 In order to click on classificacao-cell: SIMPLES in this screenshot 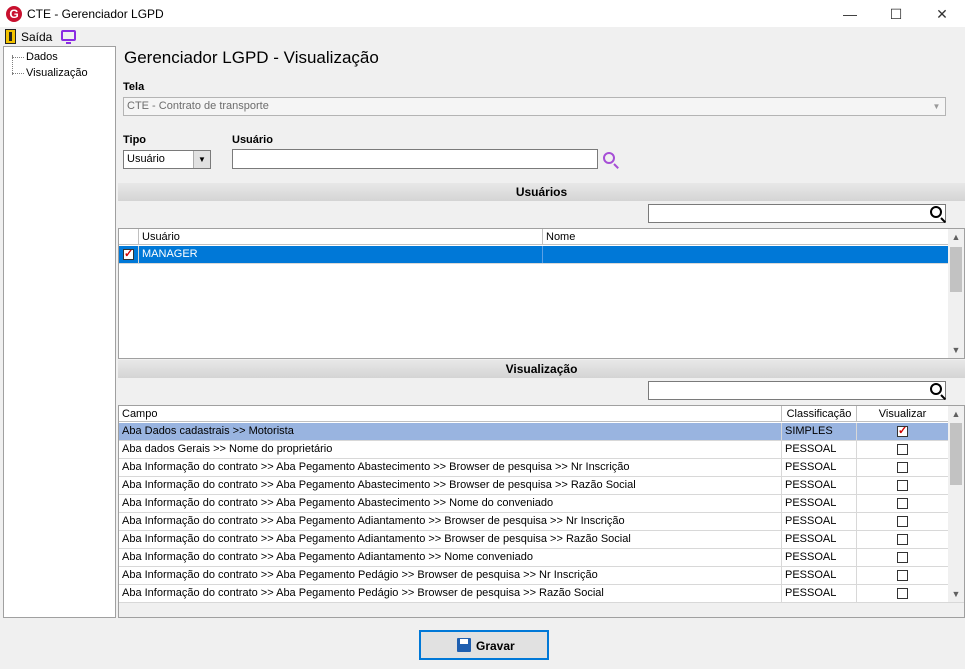, I will do `click(819, 431)`.